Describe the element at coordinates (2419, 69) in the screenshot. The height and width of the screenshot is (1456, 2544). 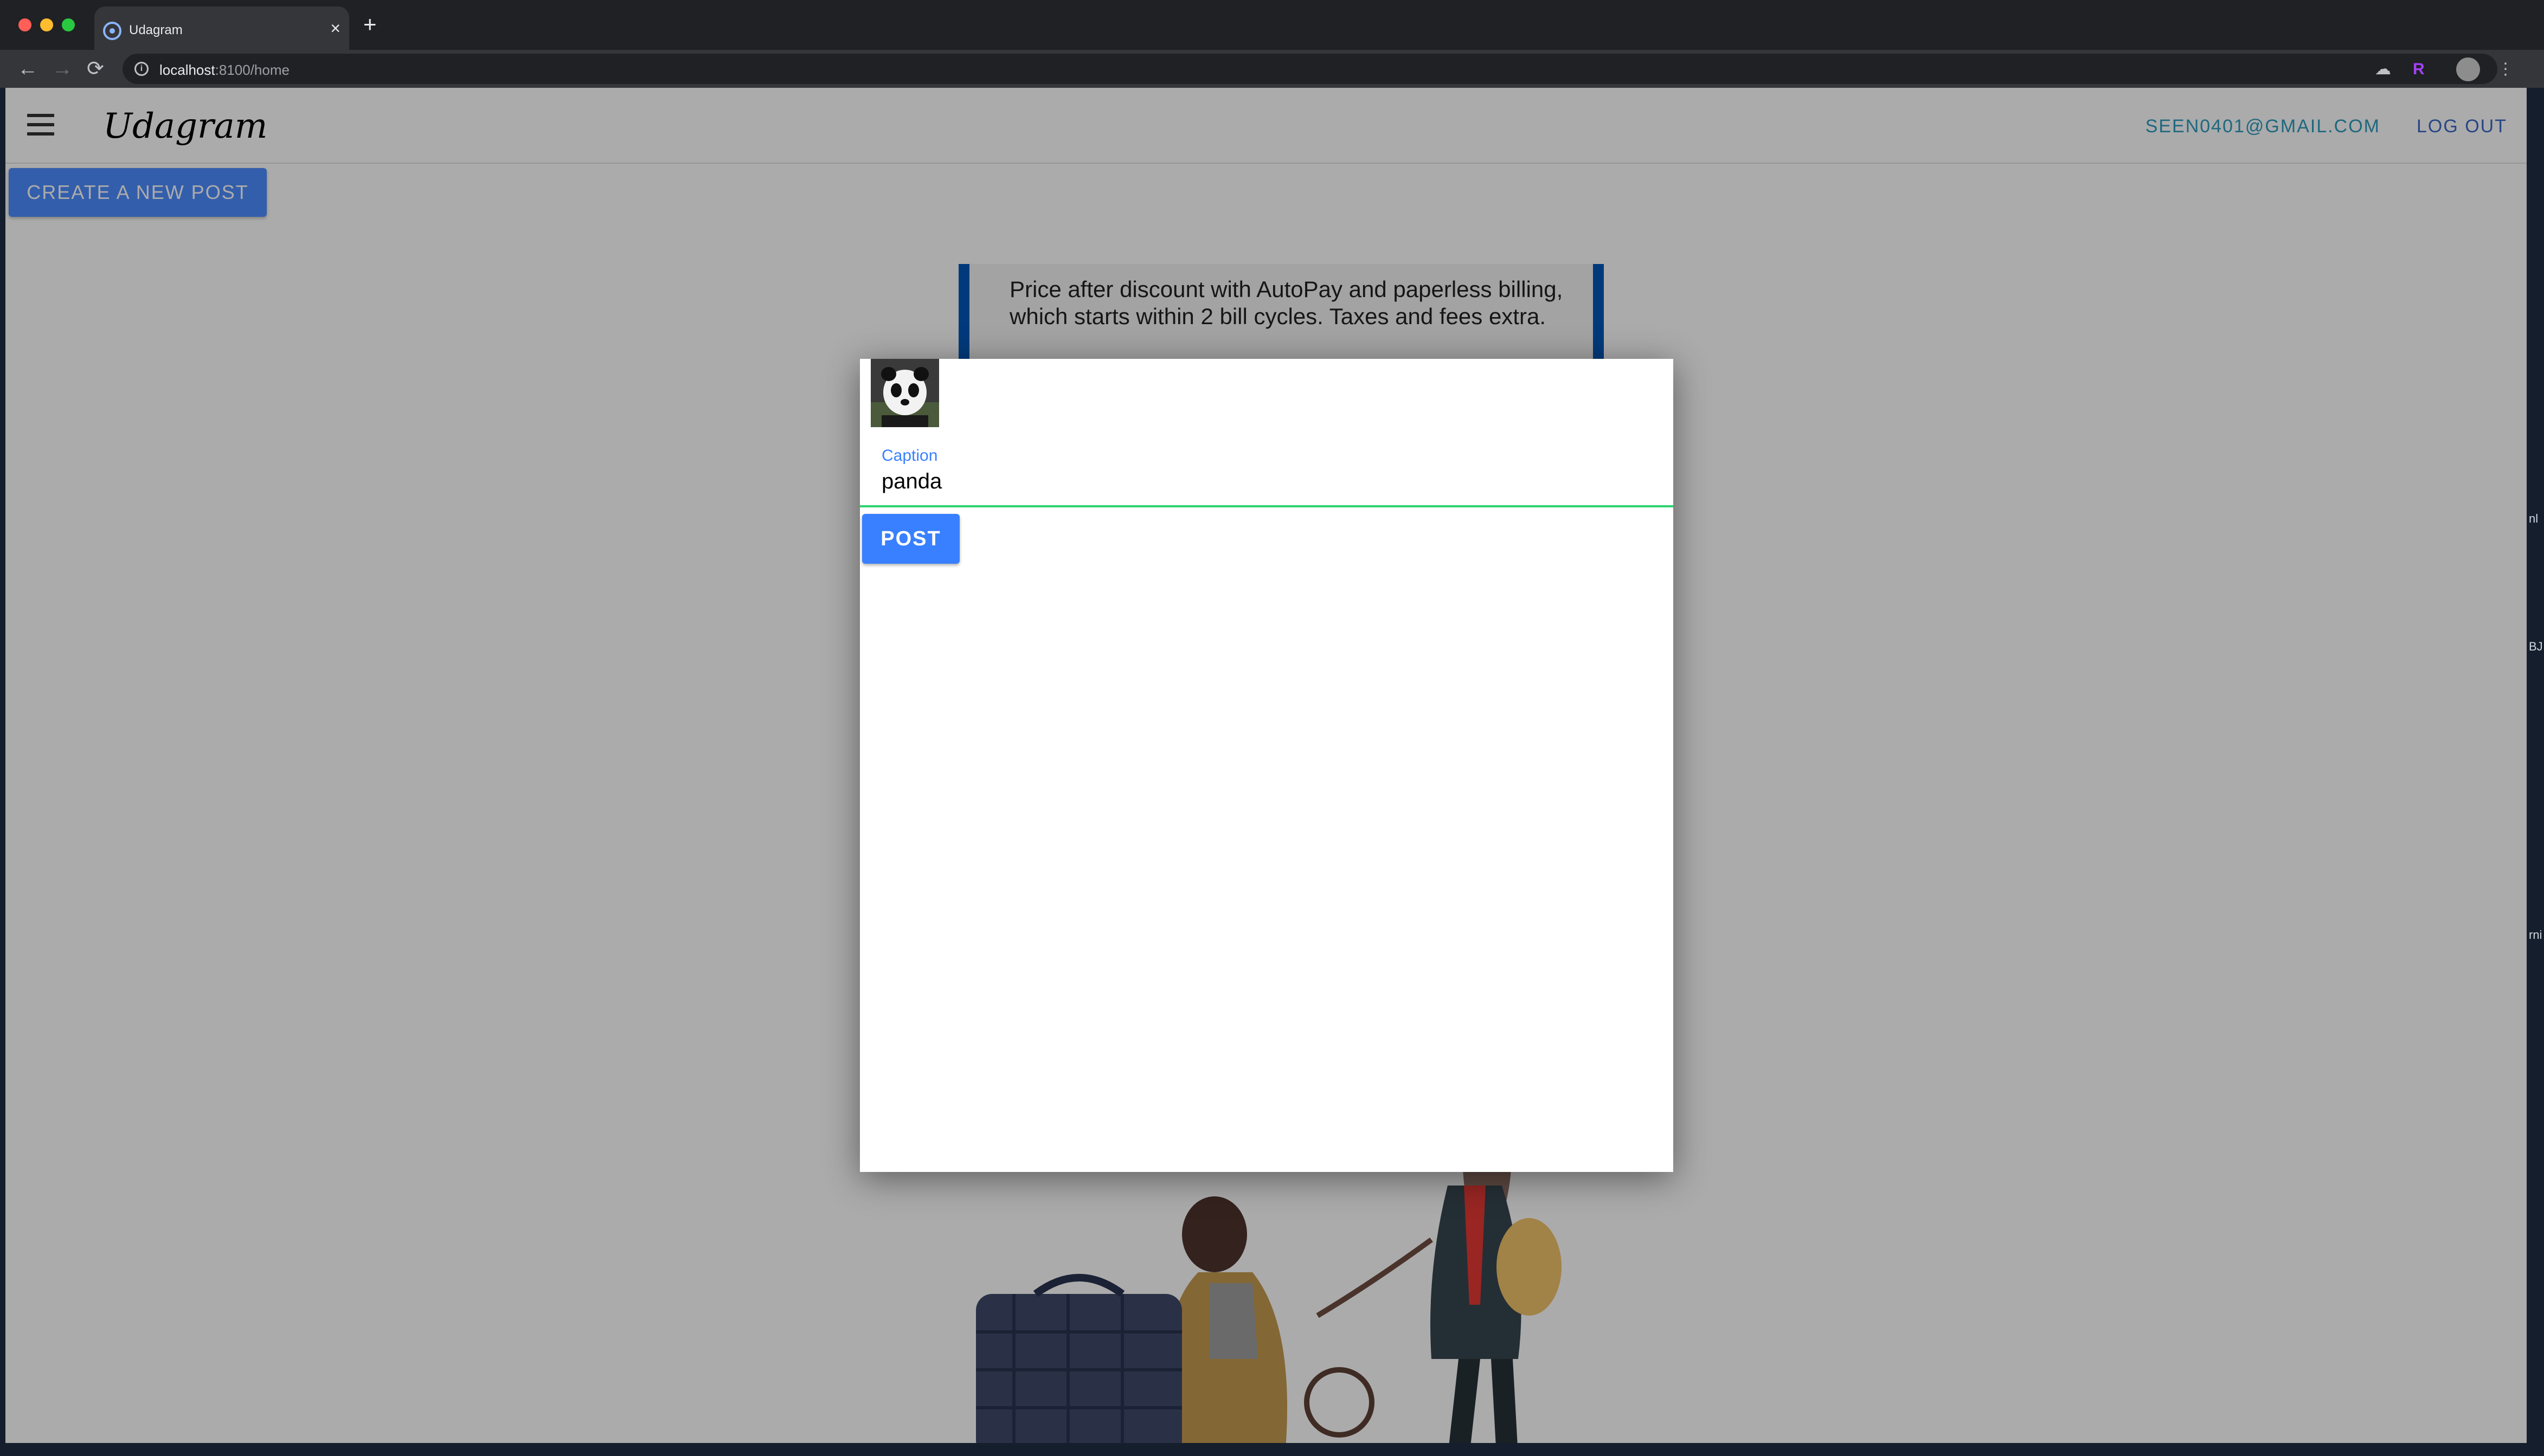
I see `extension-r-icon: R` at that location.